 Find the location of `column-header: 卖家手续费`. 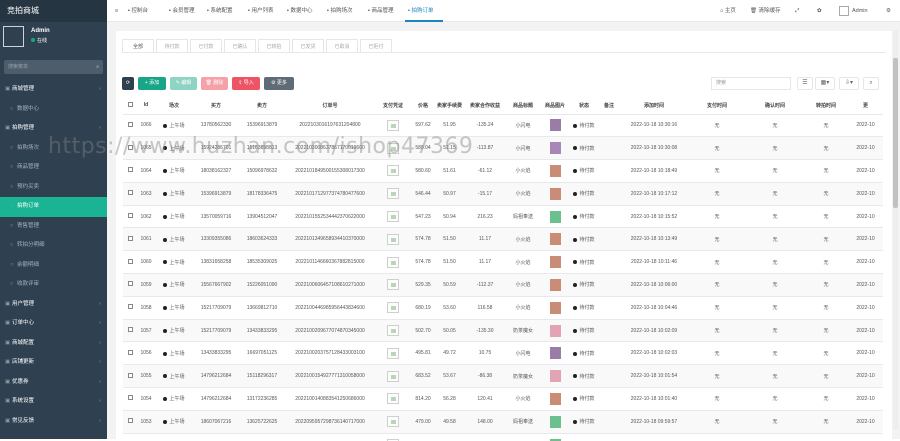

column-header: 卖家手续费 is located at coordinates (449, 106).